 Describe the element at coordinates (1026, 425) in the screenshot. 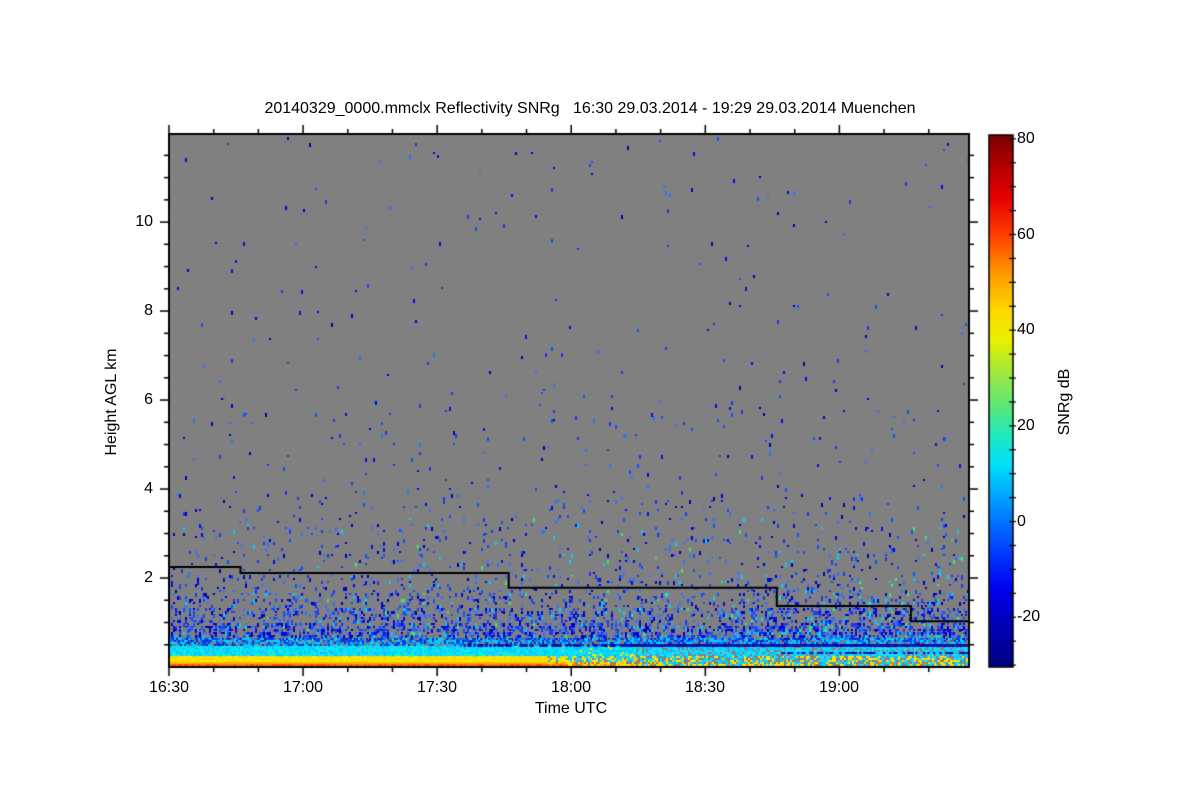

I see `colorbar-tick-label: 20` at that location.